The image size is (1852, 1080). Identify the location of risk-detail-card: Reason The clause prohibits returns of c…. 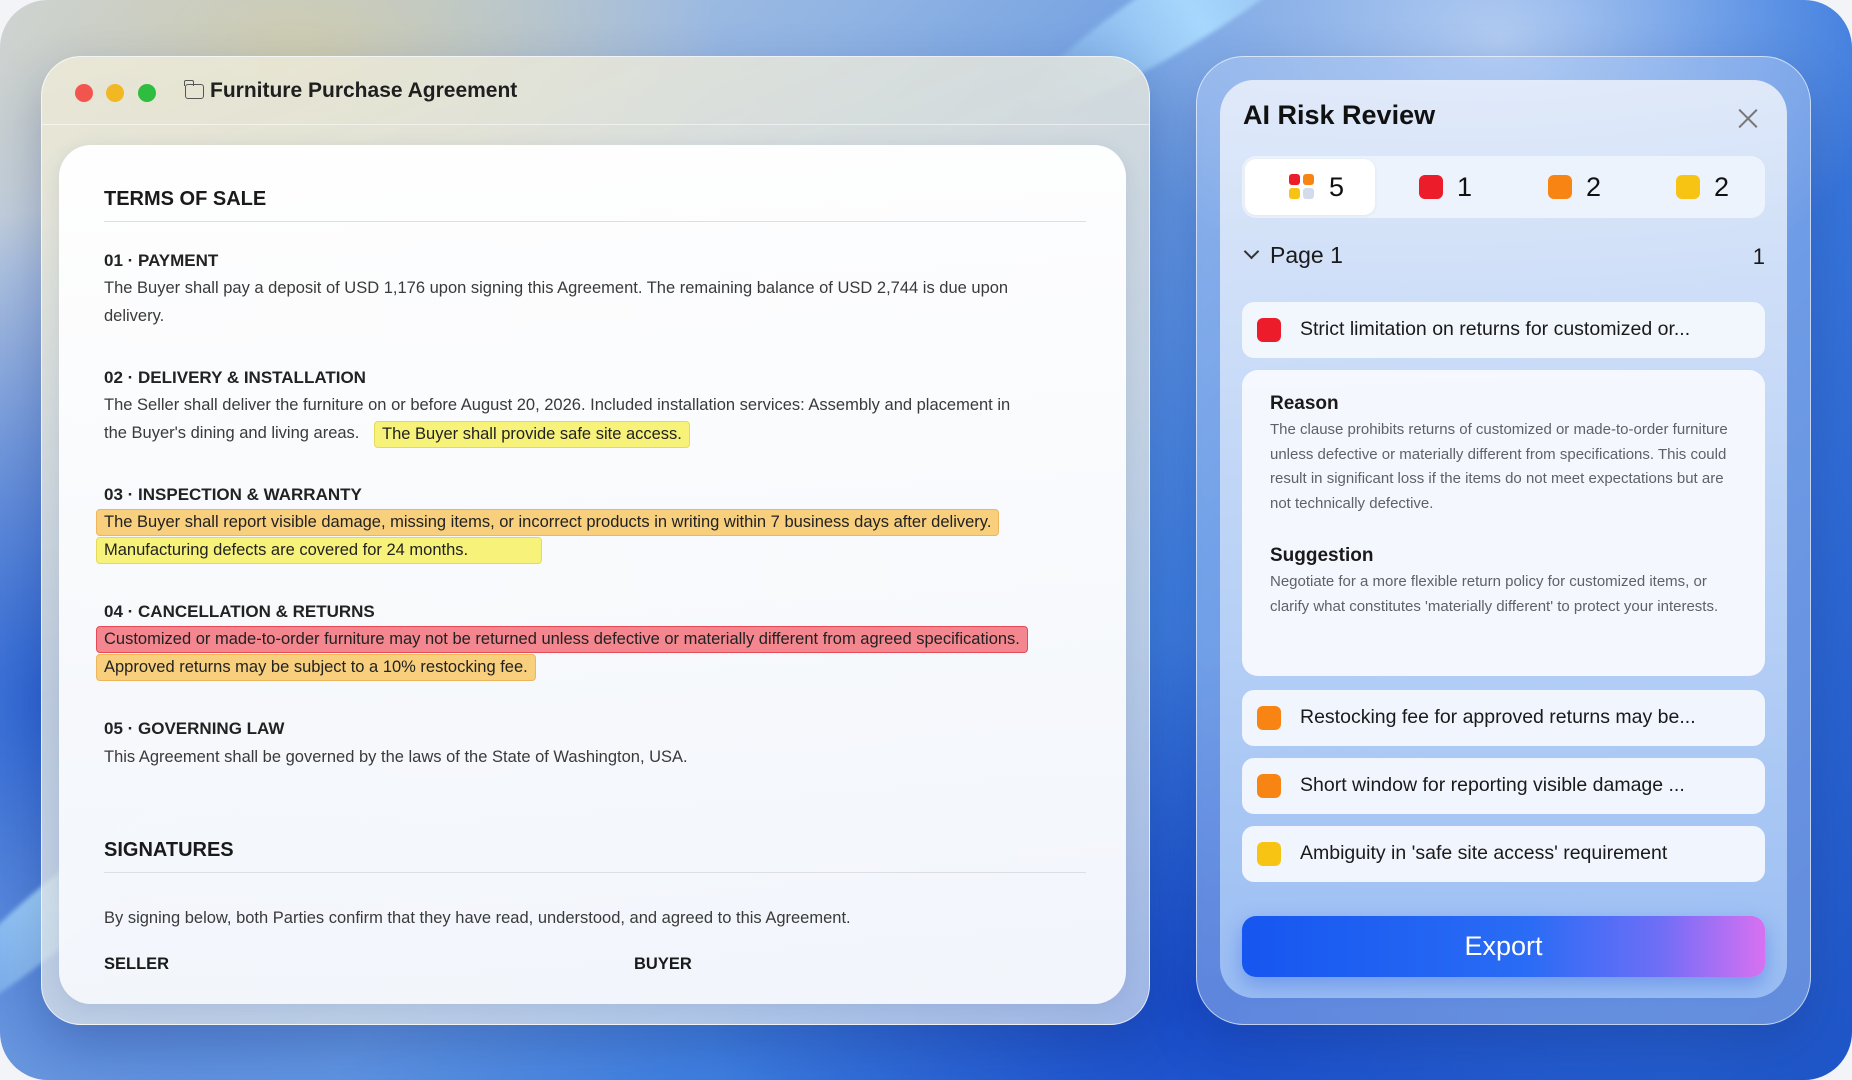
(1503, 523).